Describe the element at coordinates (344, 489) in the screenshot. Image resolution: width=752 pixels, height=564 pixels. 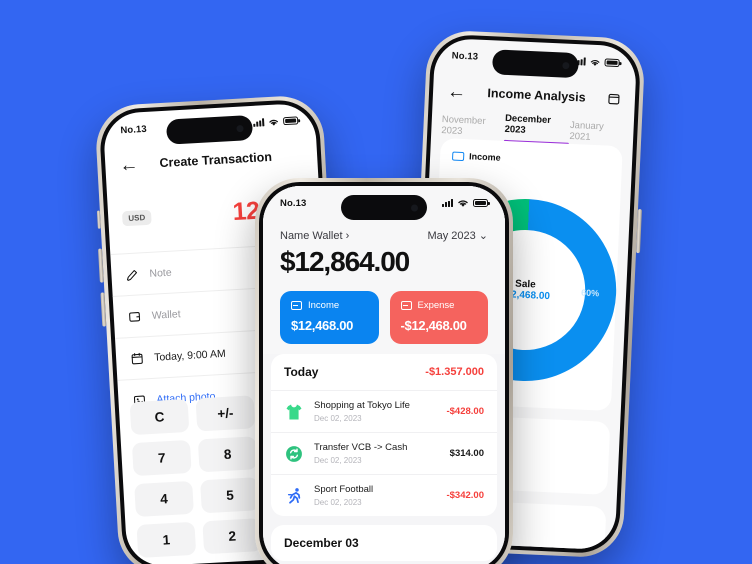
I see `transaction-name: Sport Football` at that location.